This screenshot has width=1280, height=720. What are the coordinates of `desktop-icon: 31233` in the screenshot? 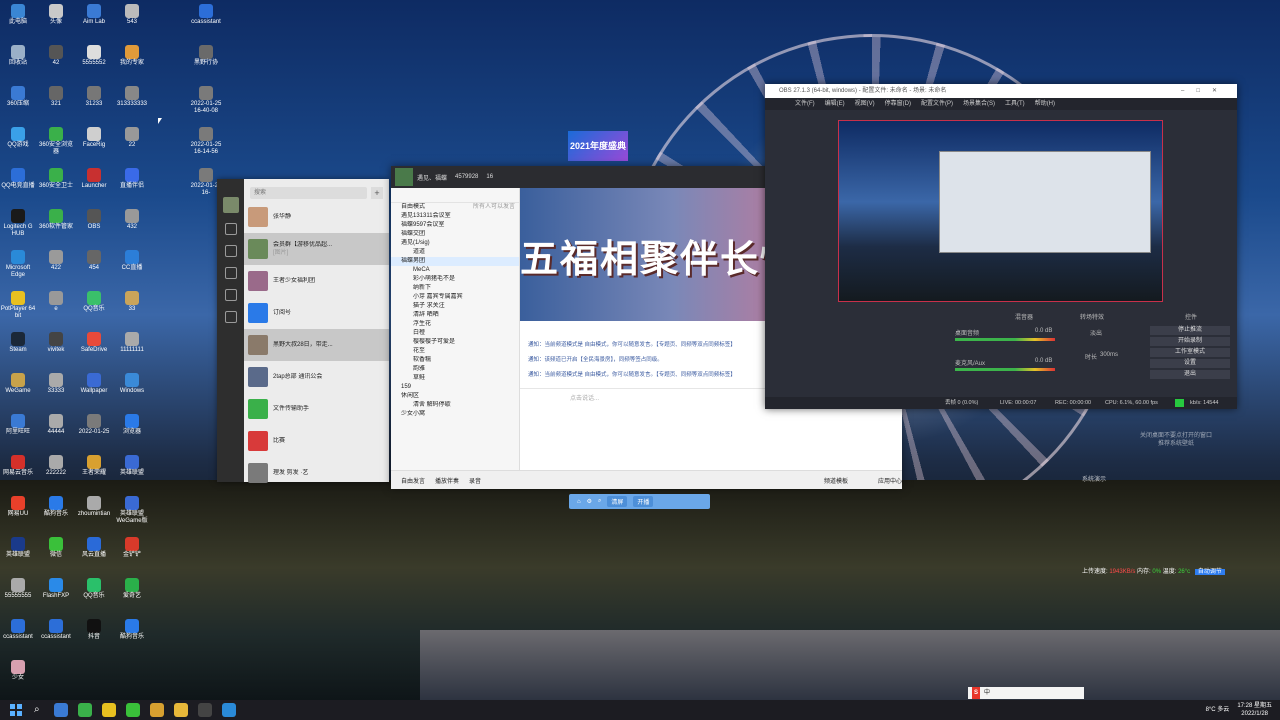 It's located at (94, 97).